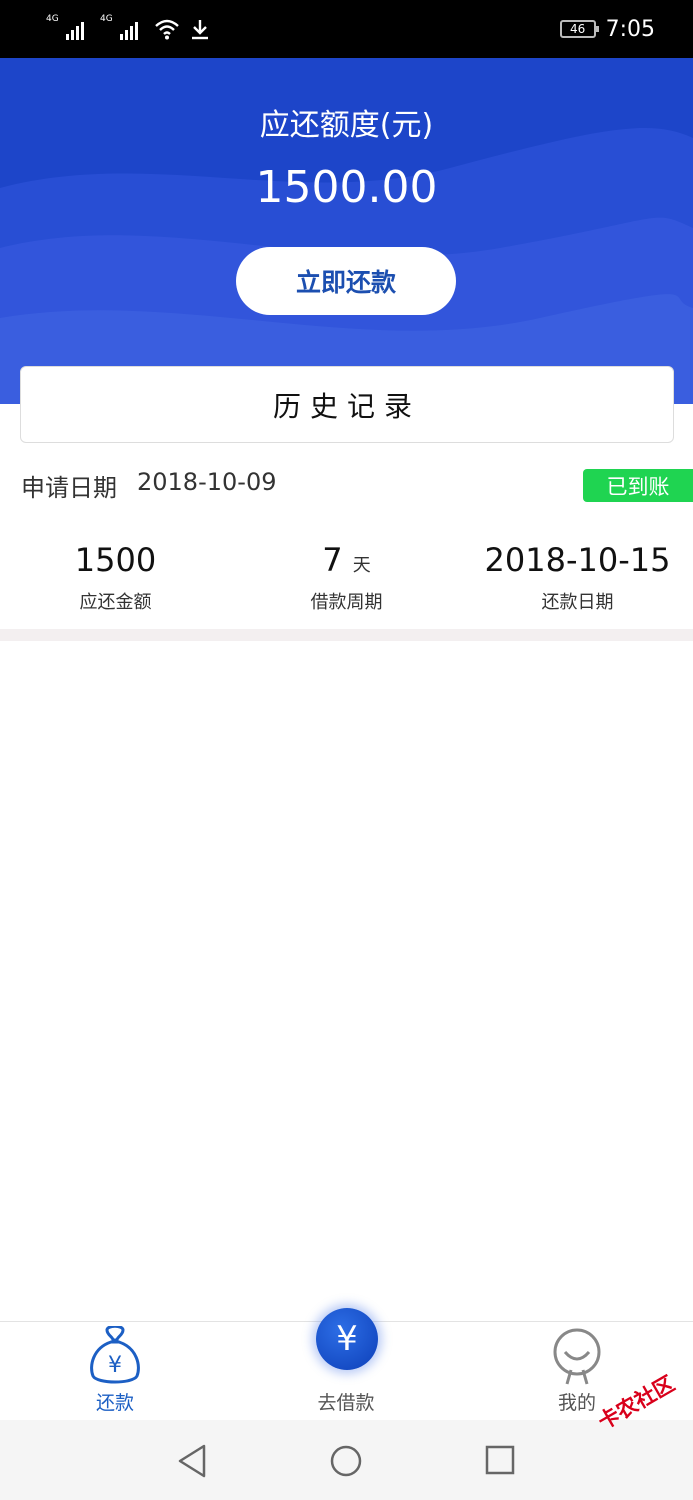 This screenshot has width=693, height=1500. I want to click on tab-repay: ¥ 还款, so click(115, 1371).